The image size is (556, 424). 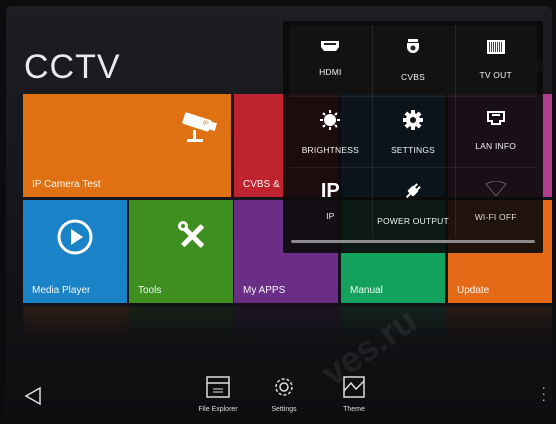 I want to click on quick-wifi-label: WI-FI OFF, so click(x=495, y=217).